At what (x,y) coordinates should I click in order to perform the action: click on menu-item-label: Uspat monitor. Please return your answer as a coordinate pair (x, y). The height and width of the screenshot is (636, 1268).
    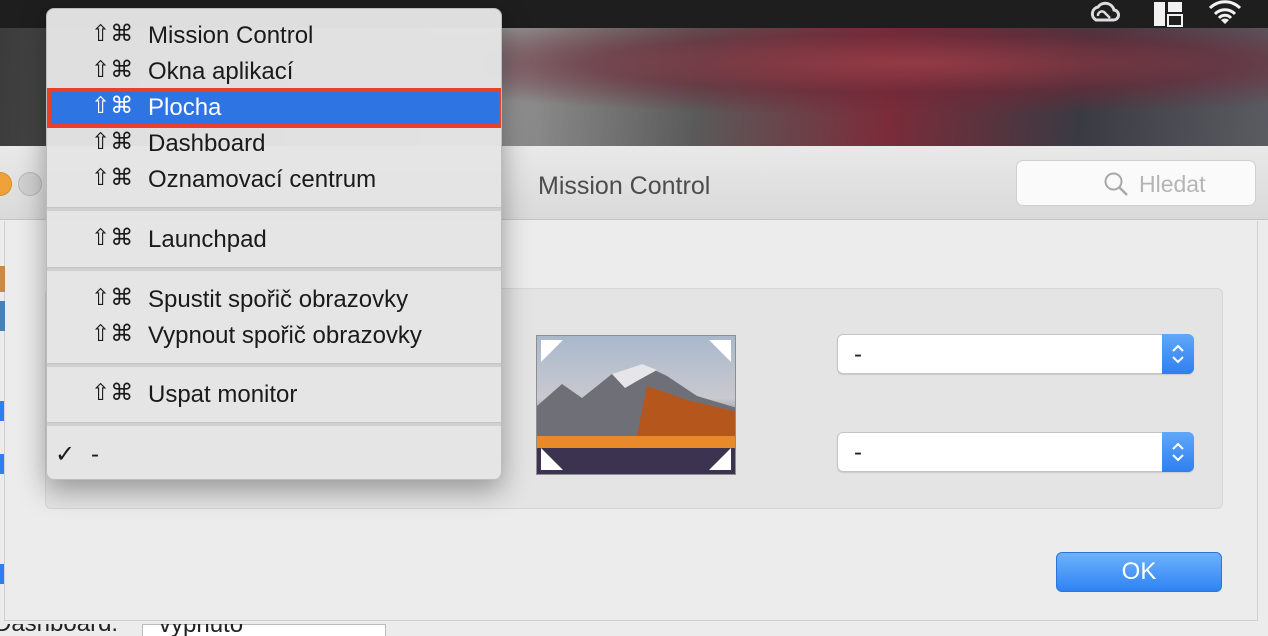
    Looking at the image, I should click on (223, 394).